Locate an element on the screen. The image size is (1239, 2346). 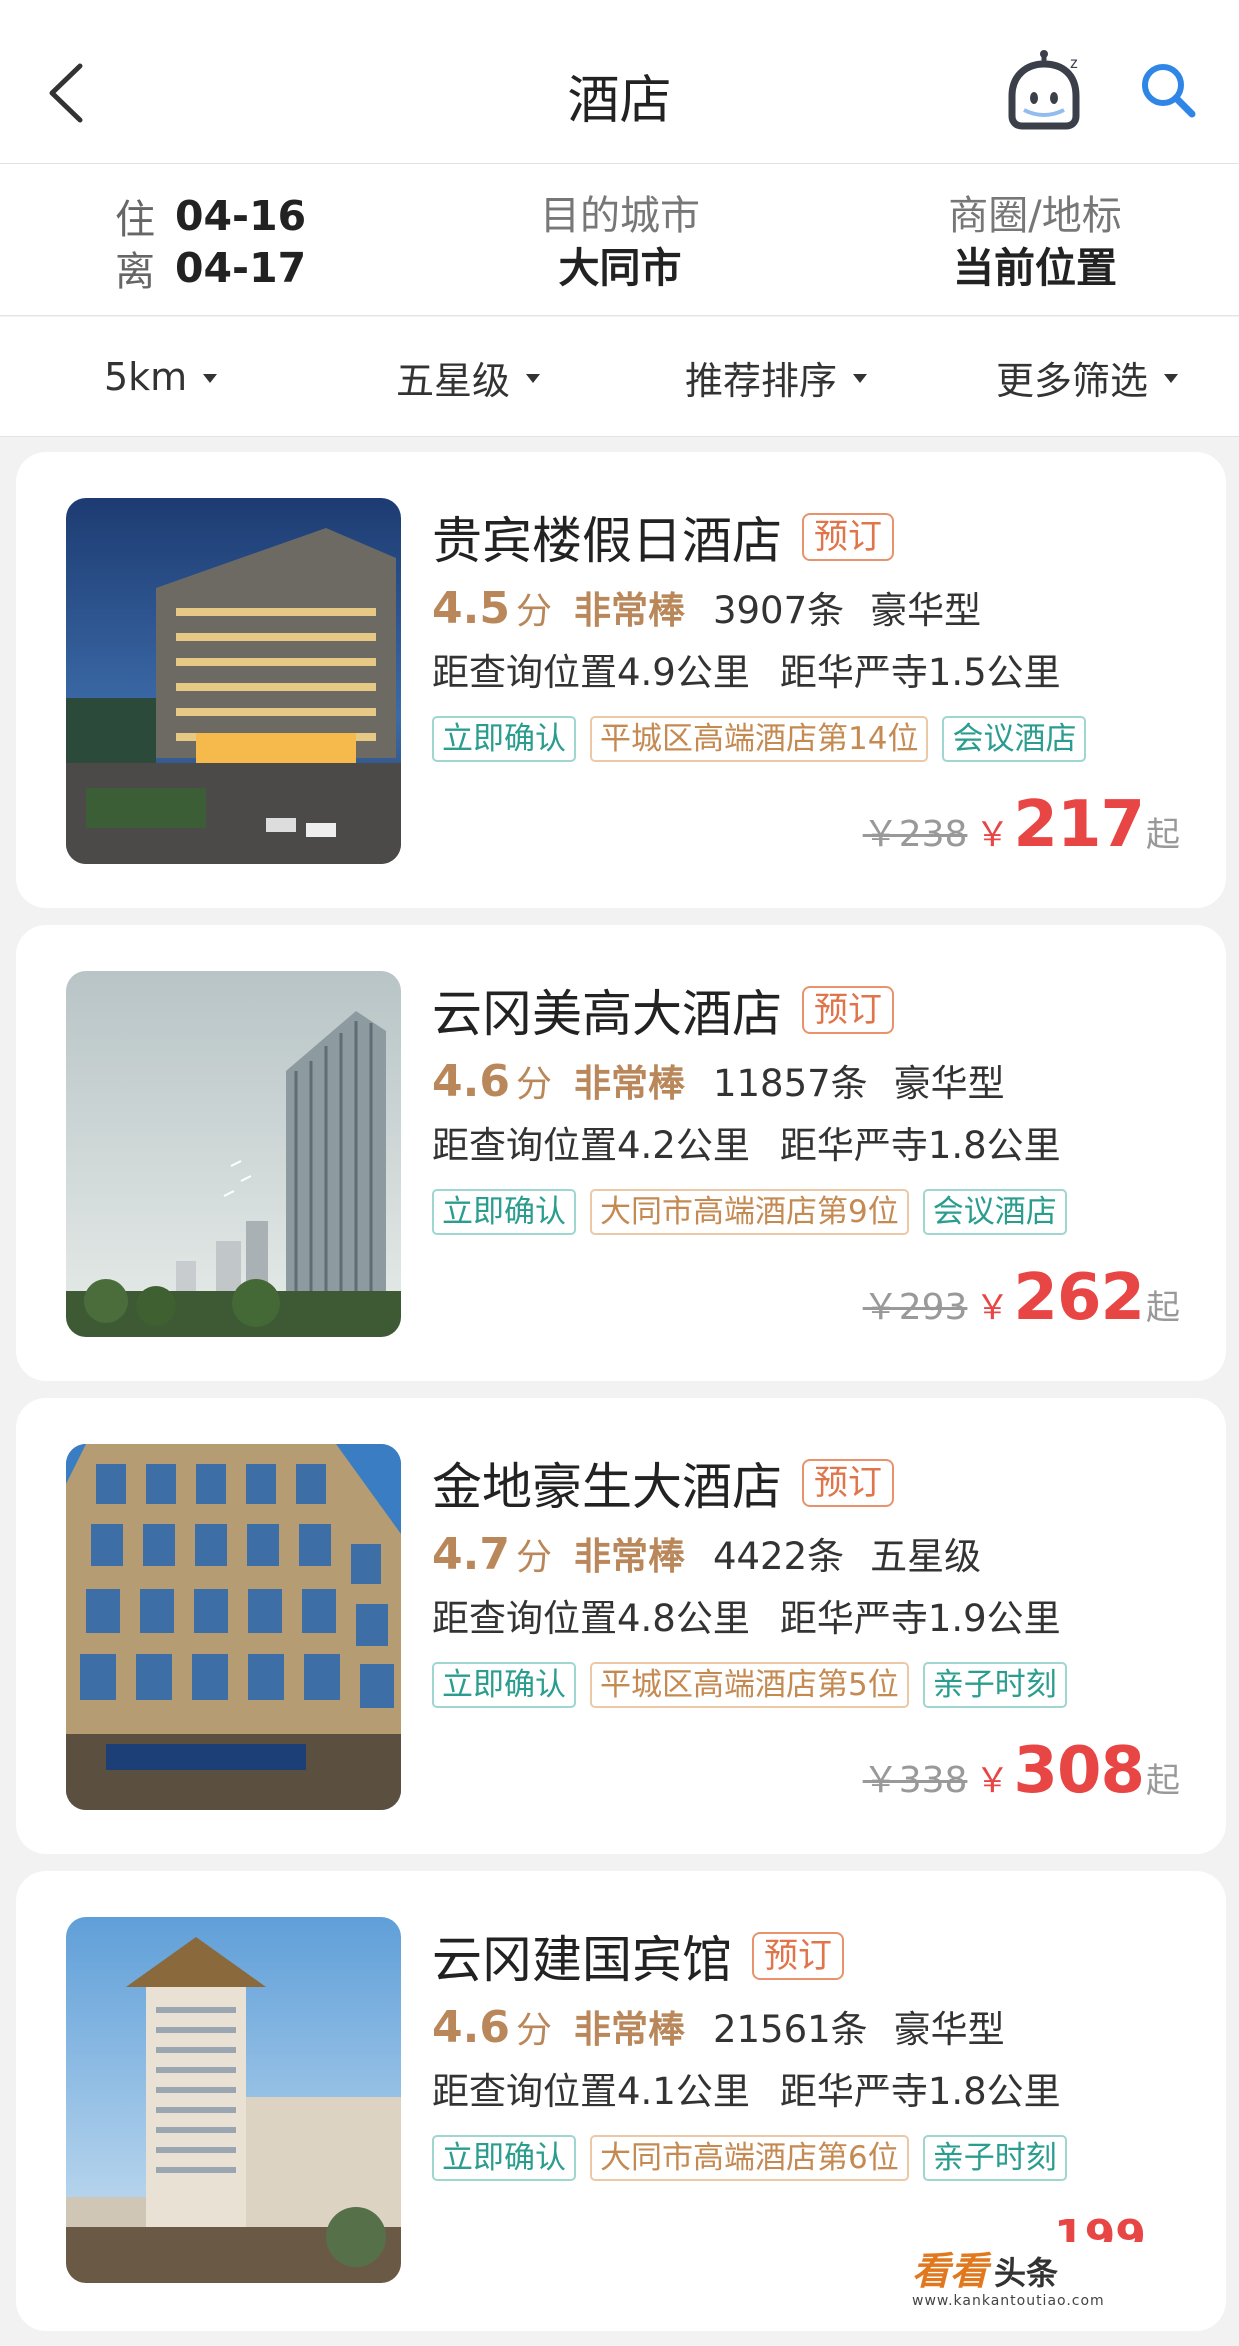
filter-sort: 推荐排序 is located at coordinates (776, 377).